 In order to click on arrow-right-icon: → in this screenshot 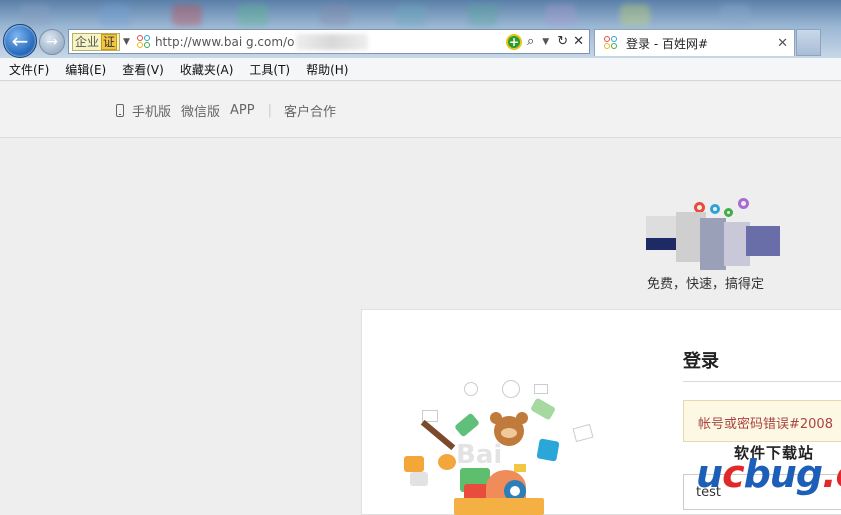, I will do `click(52, 42)`.